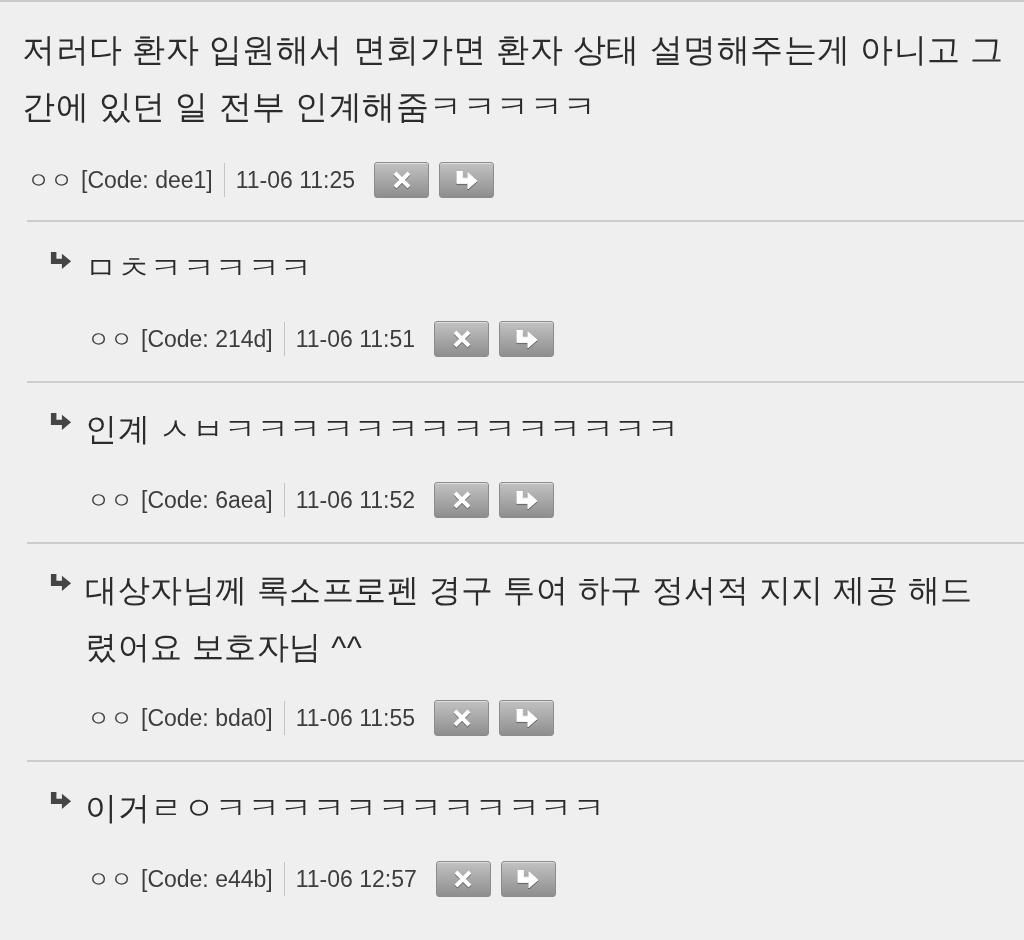  I want to click on timestamp: 11-06 11:25, so click(295, 180).